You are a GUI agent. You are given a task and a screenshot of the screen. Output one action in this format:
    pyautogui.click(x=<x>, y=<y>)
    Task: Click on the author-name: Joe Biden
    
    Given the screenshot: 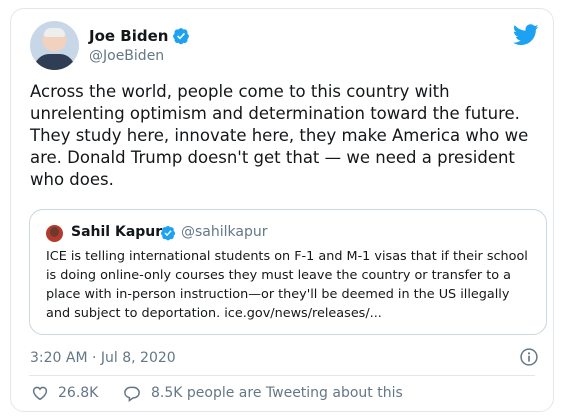 What is the action you would take?
    pyautogui.click(x=128, y=36)
    